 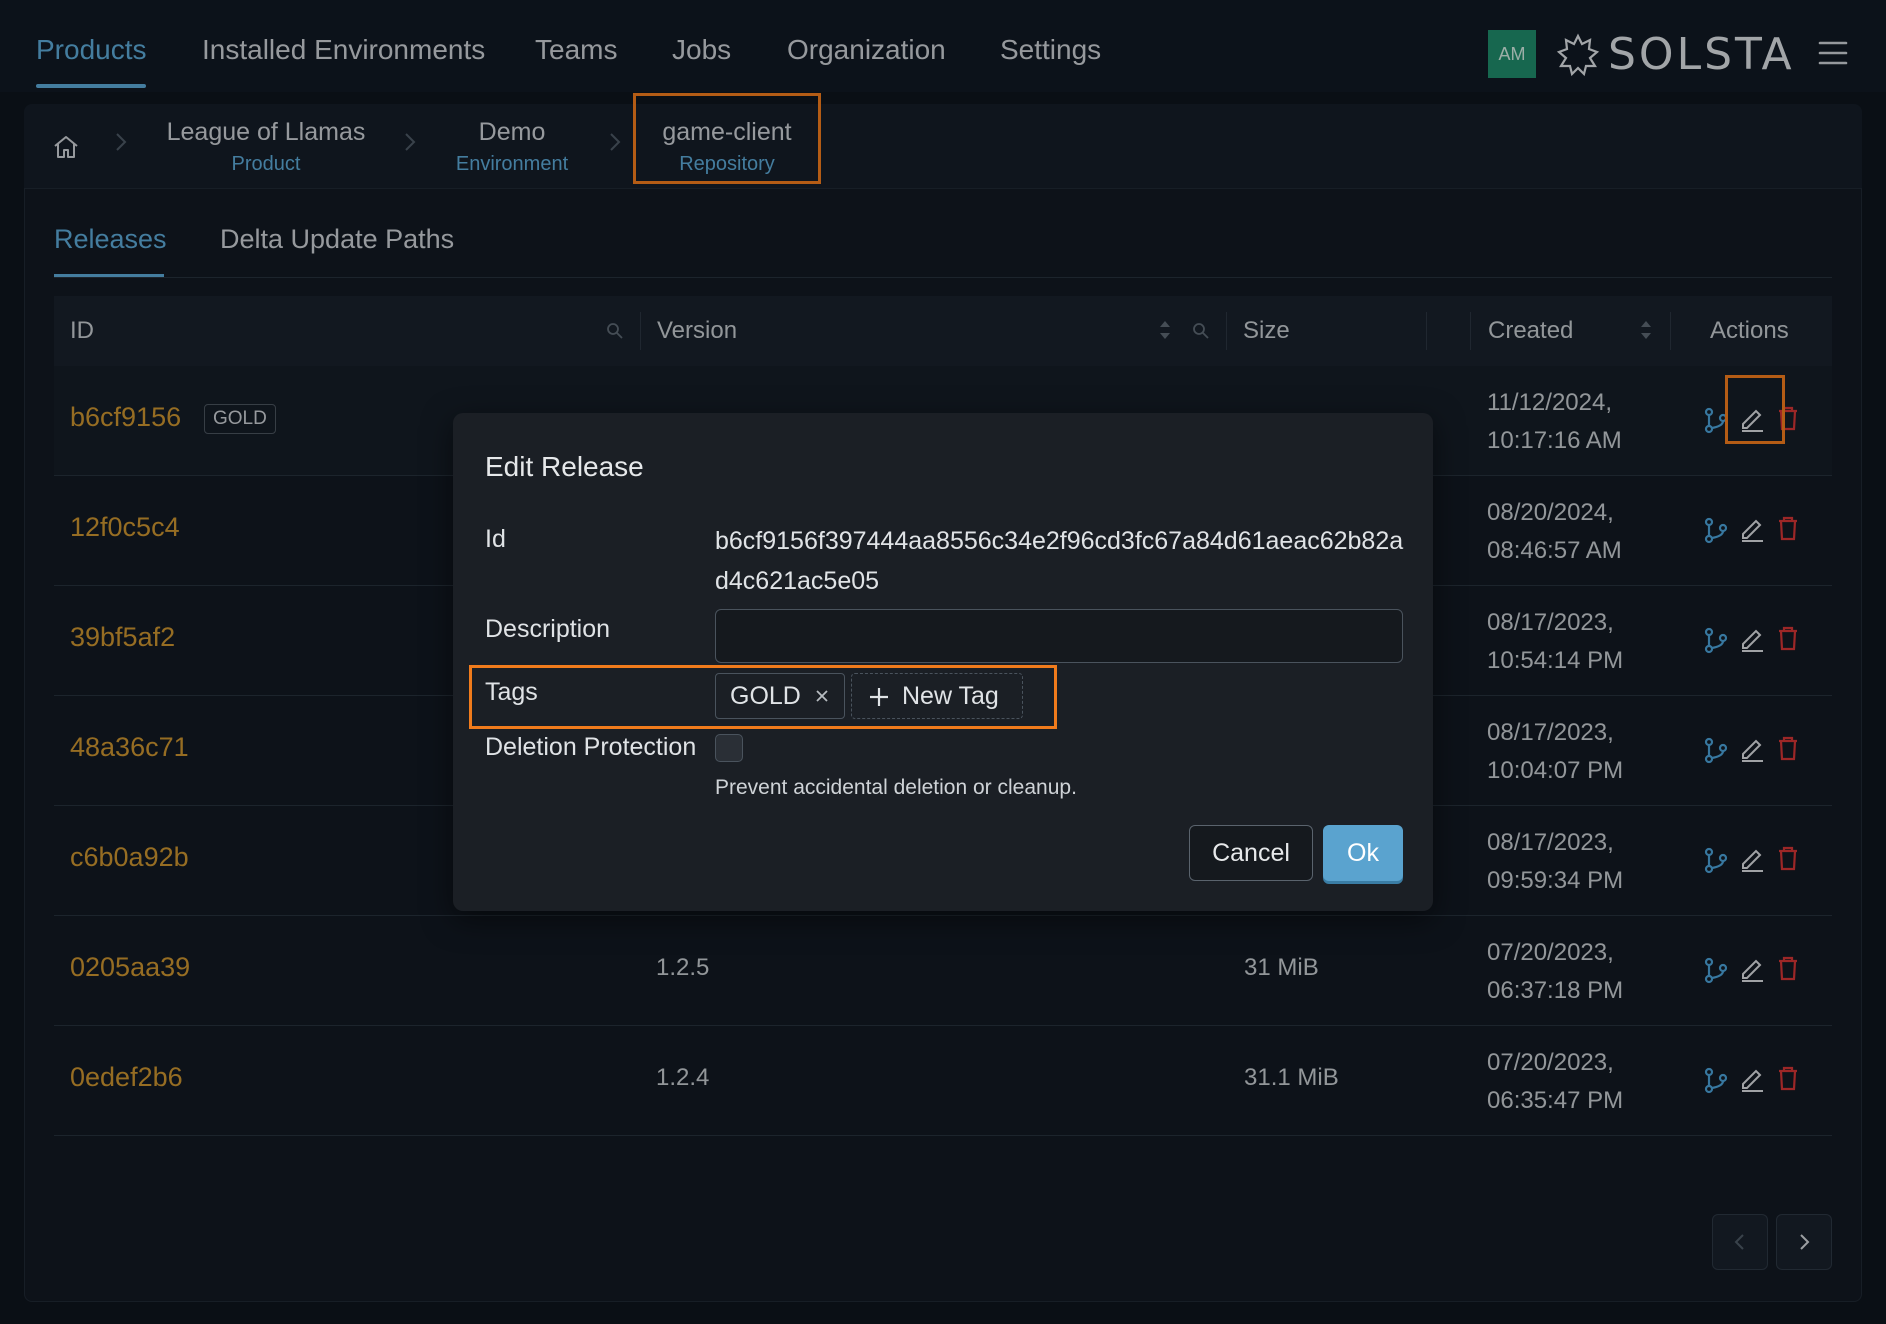 What do you see at coordinates (1363, 853) in the screenshot?
I see `ok-button: Ok` at bounding box center [1363, 853].